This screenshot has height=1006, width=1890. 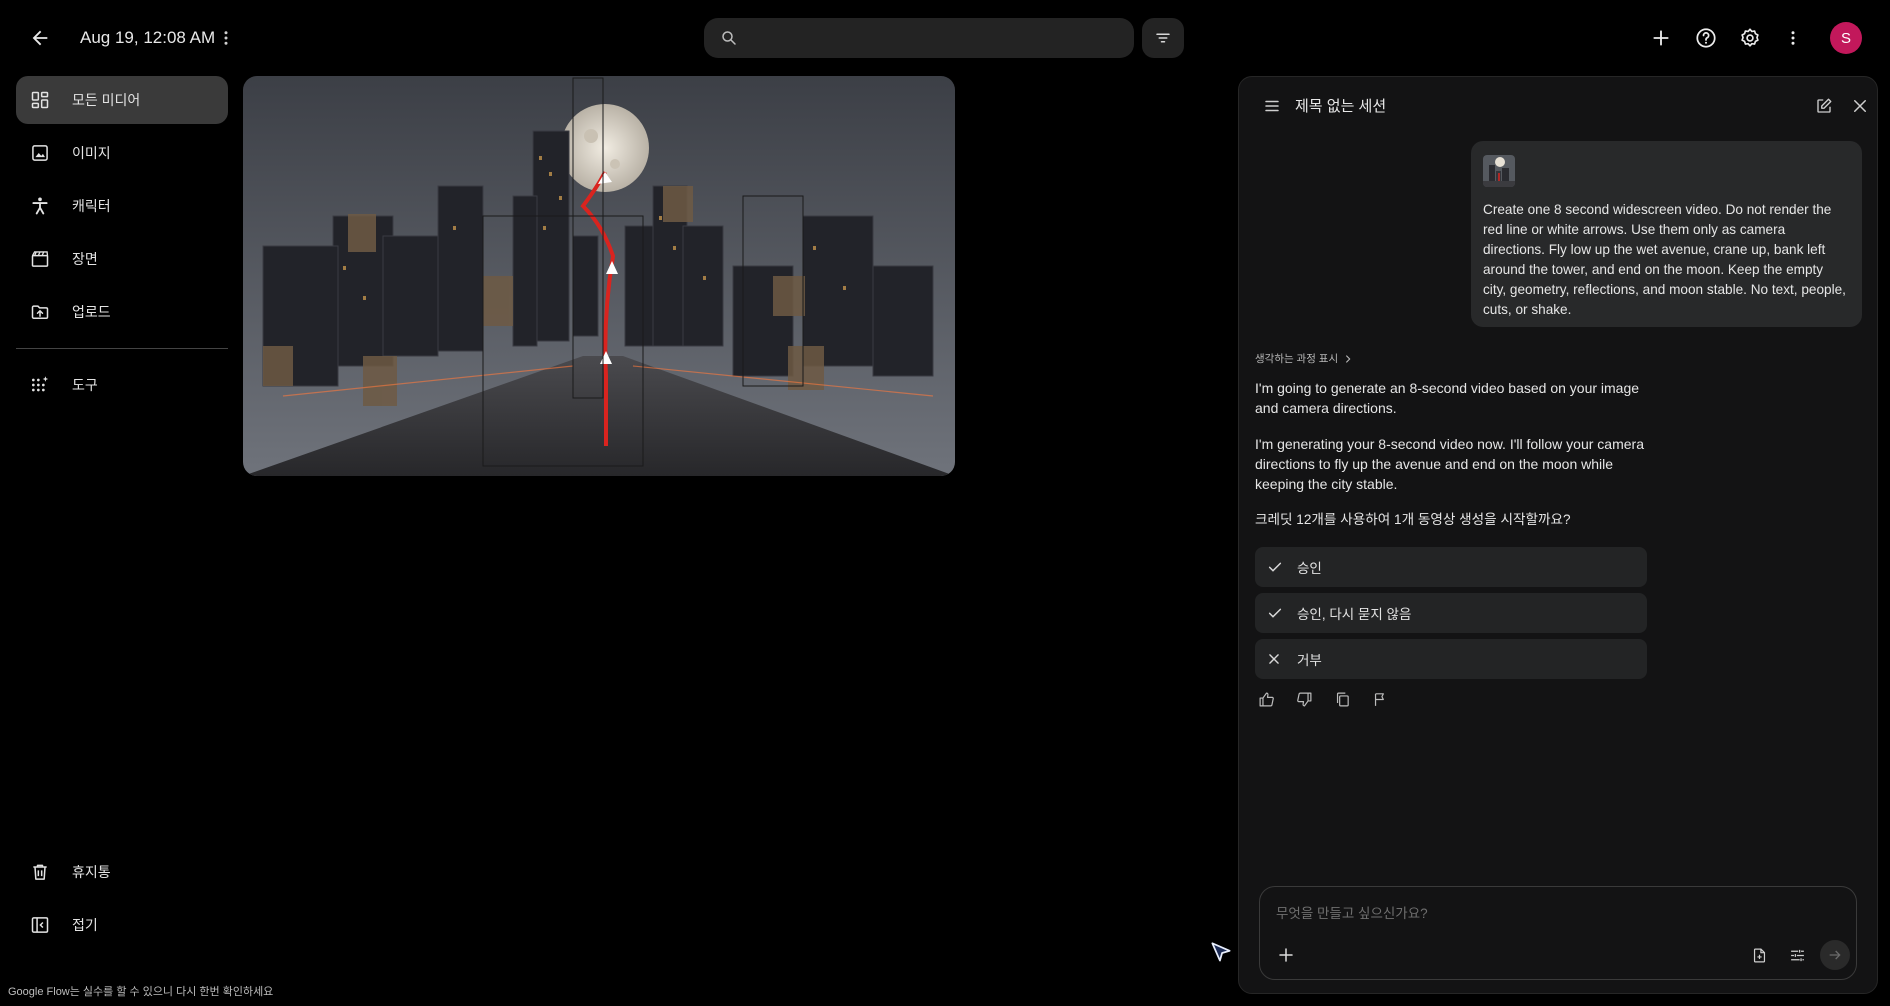 I want to click on help-button, so click(x=1706, y=38).